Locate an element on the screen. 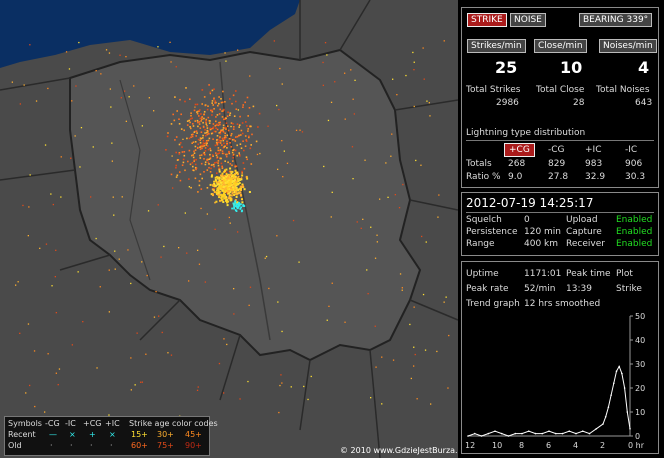  strikes-rate-button: Strikes/min is located at coordinates (496, 46).